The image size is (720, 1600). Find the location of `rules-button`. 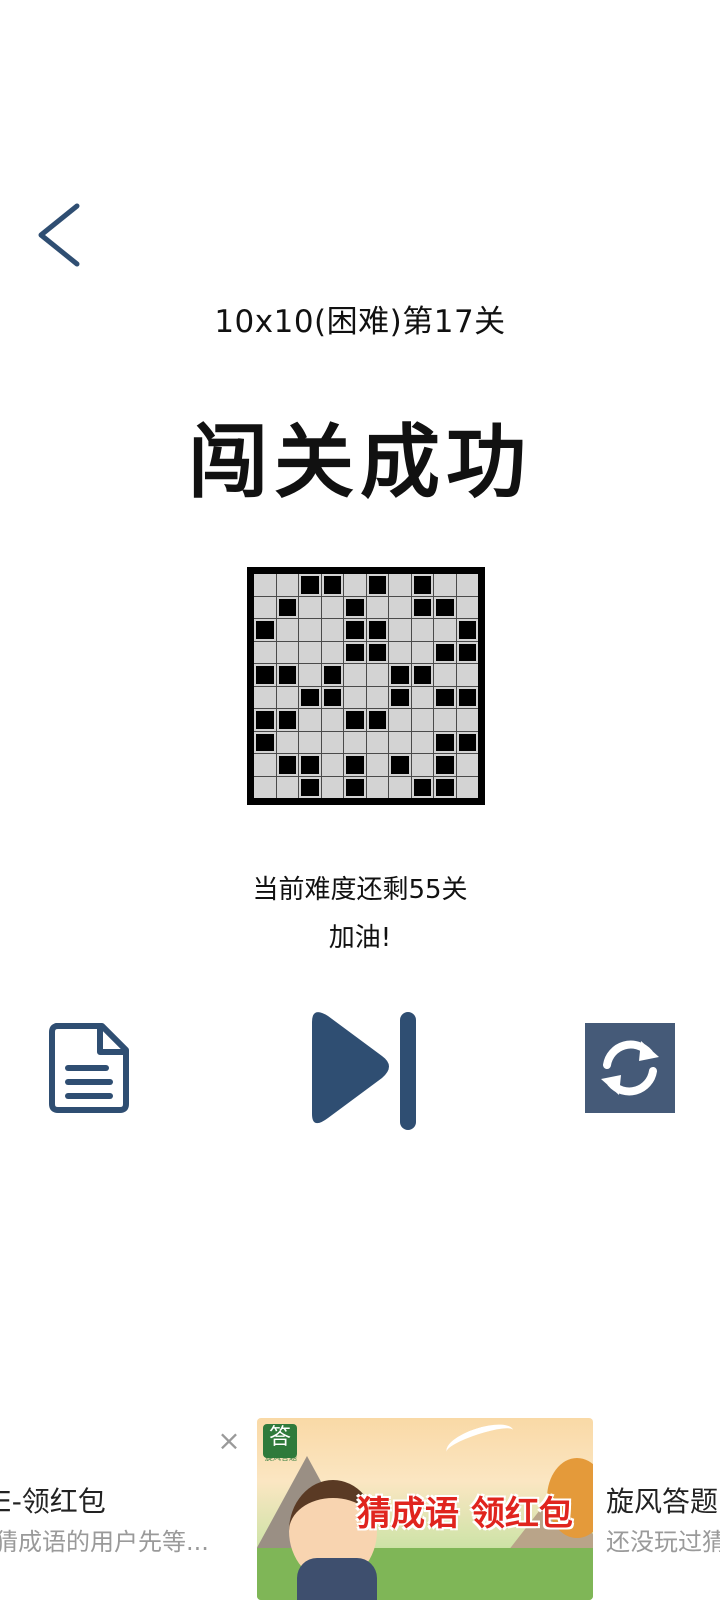

rules-button is located at coordinates (89, 1068).